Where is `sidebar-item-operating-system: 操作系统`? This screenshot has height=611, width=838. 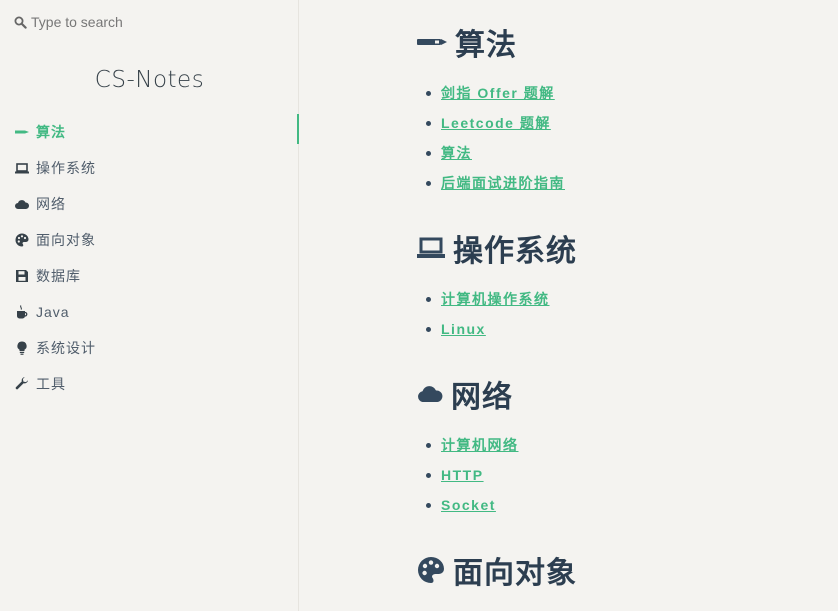
sidebar-item-operating-system: 操作系统 is located at coordinates (157, 168).